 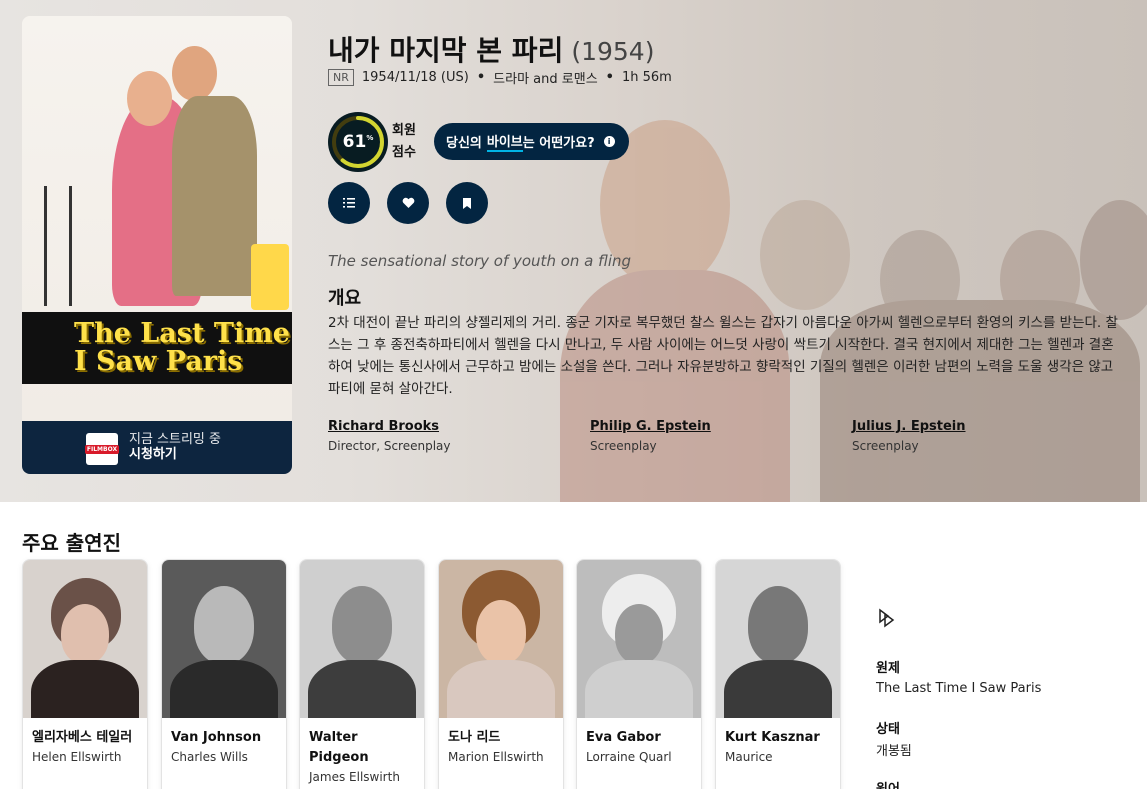 What do you see at coordinates (404, 130) in the screenshot?
I see `score-label-line1: 회원` at bounding box center [404, 130].